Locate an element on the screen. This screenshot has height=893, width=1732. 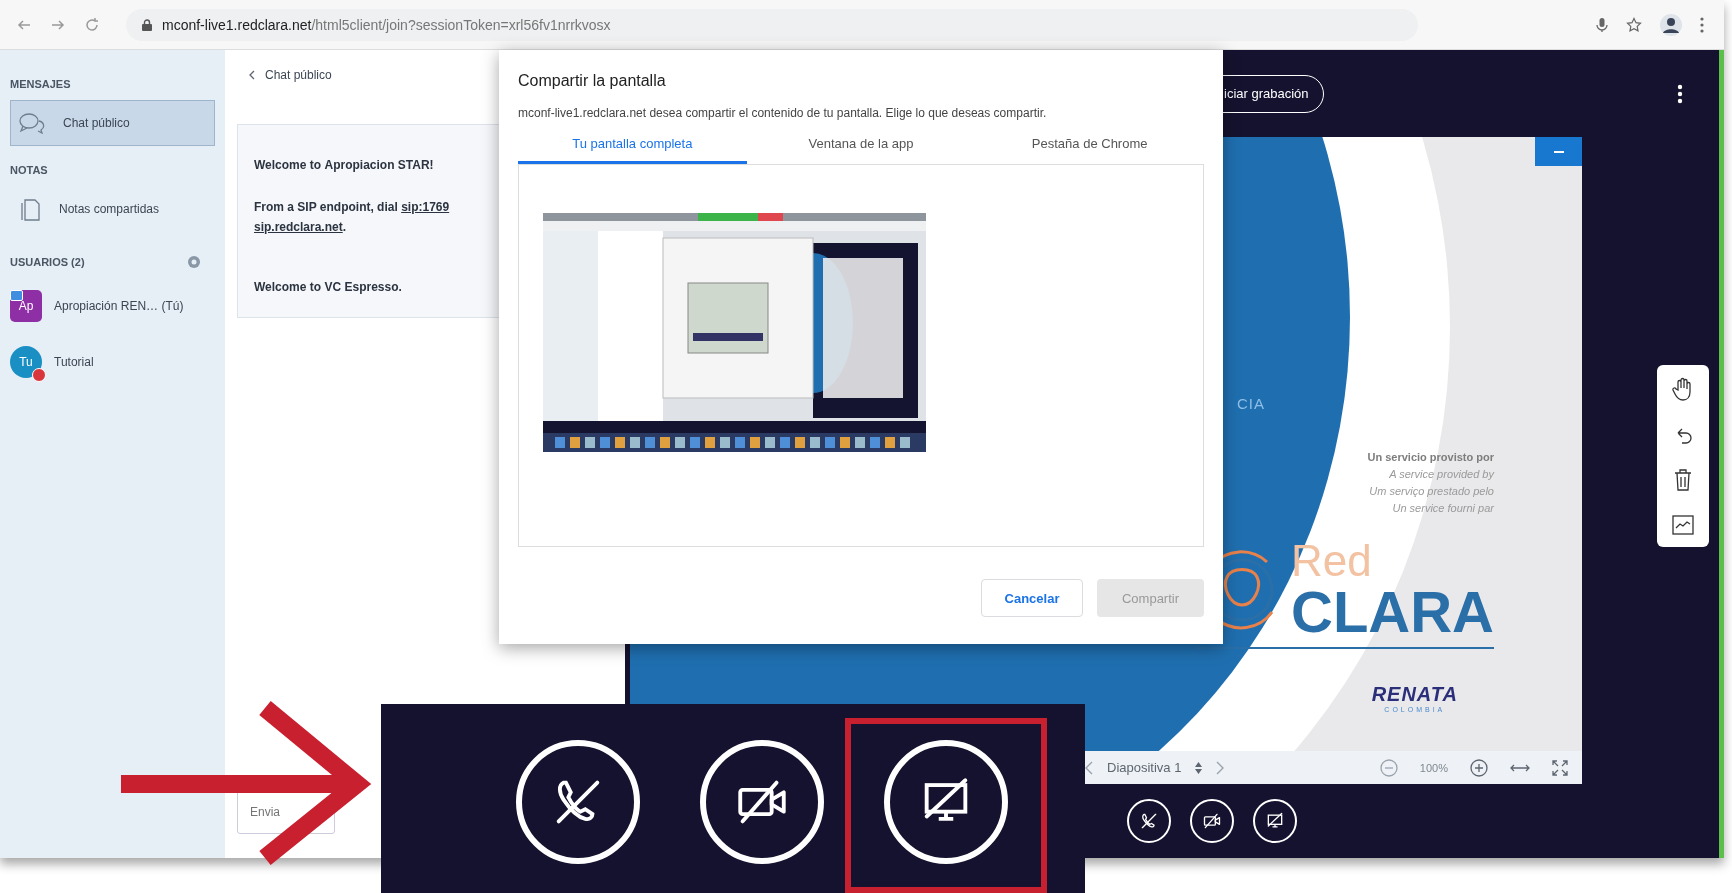
notes-list-item: Notas compartidas is located at coordinates (112, 209).